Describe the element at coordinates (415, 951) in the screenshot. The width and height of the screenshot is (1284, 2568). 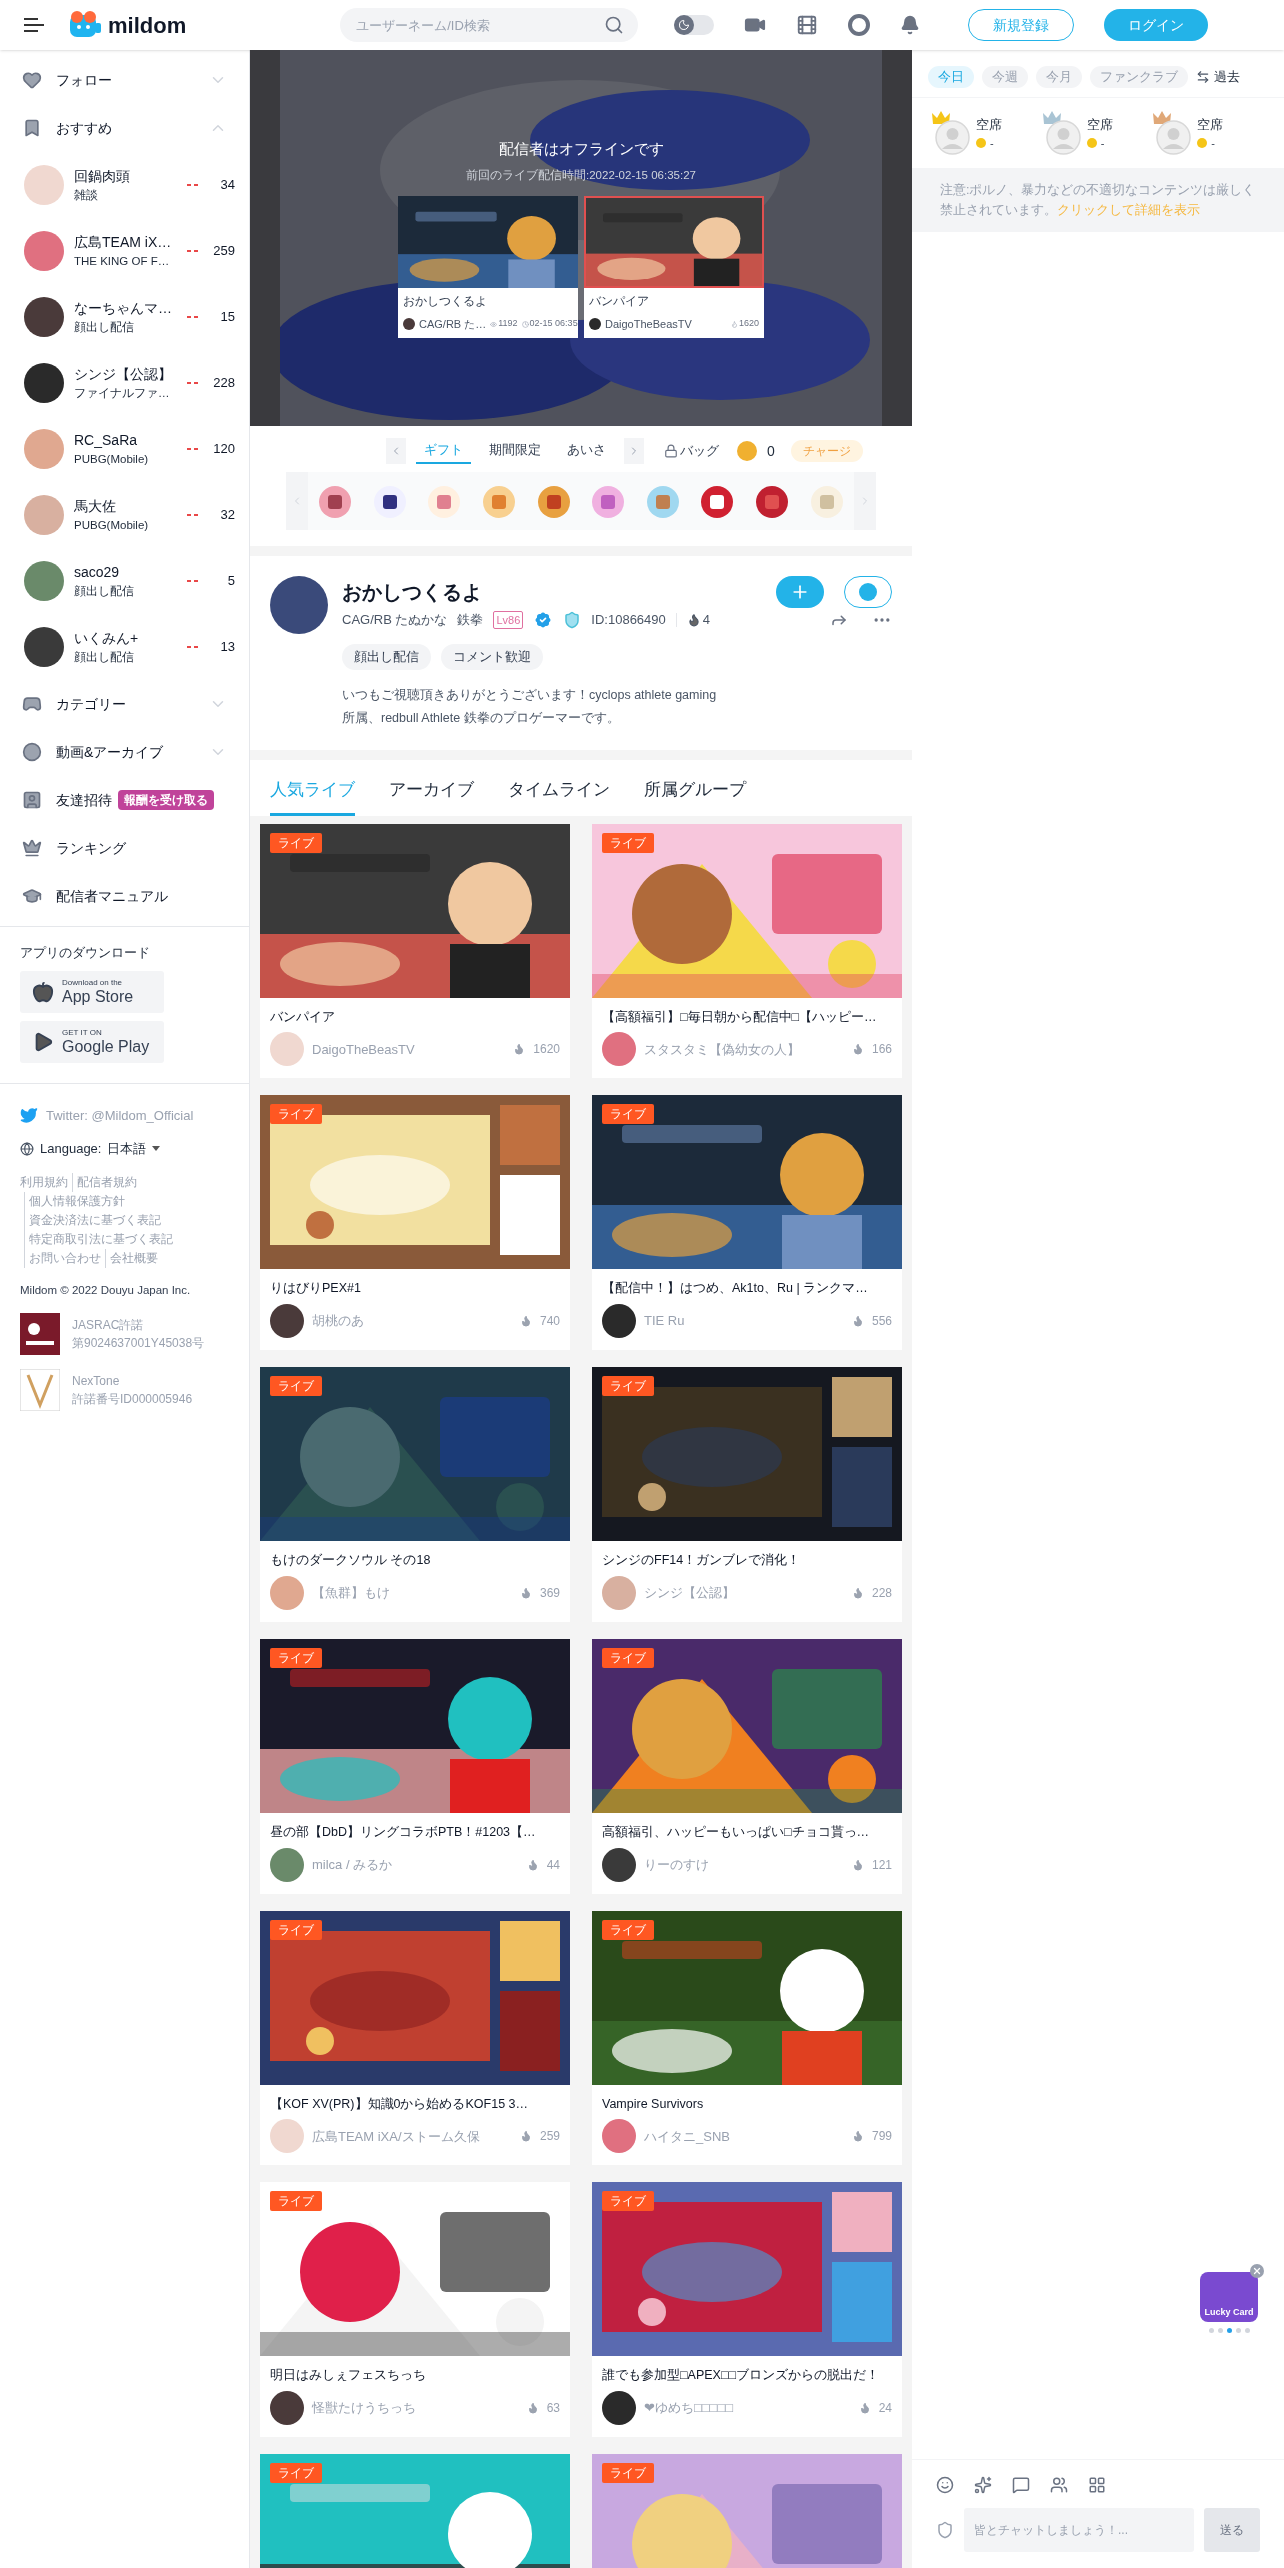
I see `stream-card: ライブ バンパイア DaigoTheBeasTV 1620` at that location.